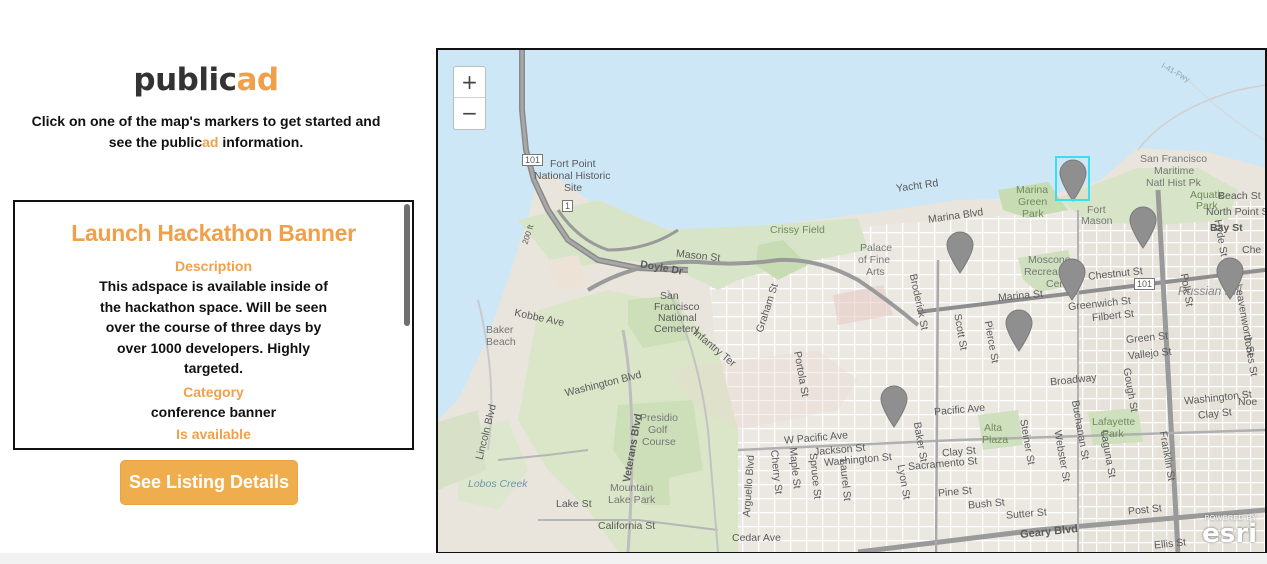 This screenshot has height=564, width=1267. I want to click on map-label: Arts, so click(875, 272).